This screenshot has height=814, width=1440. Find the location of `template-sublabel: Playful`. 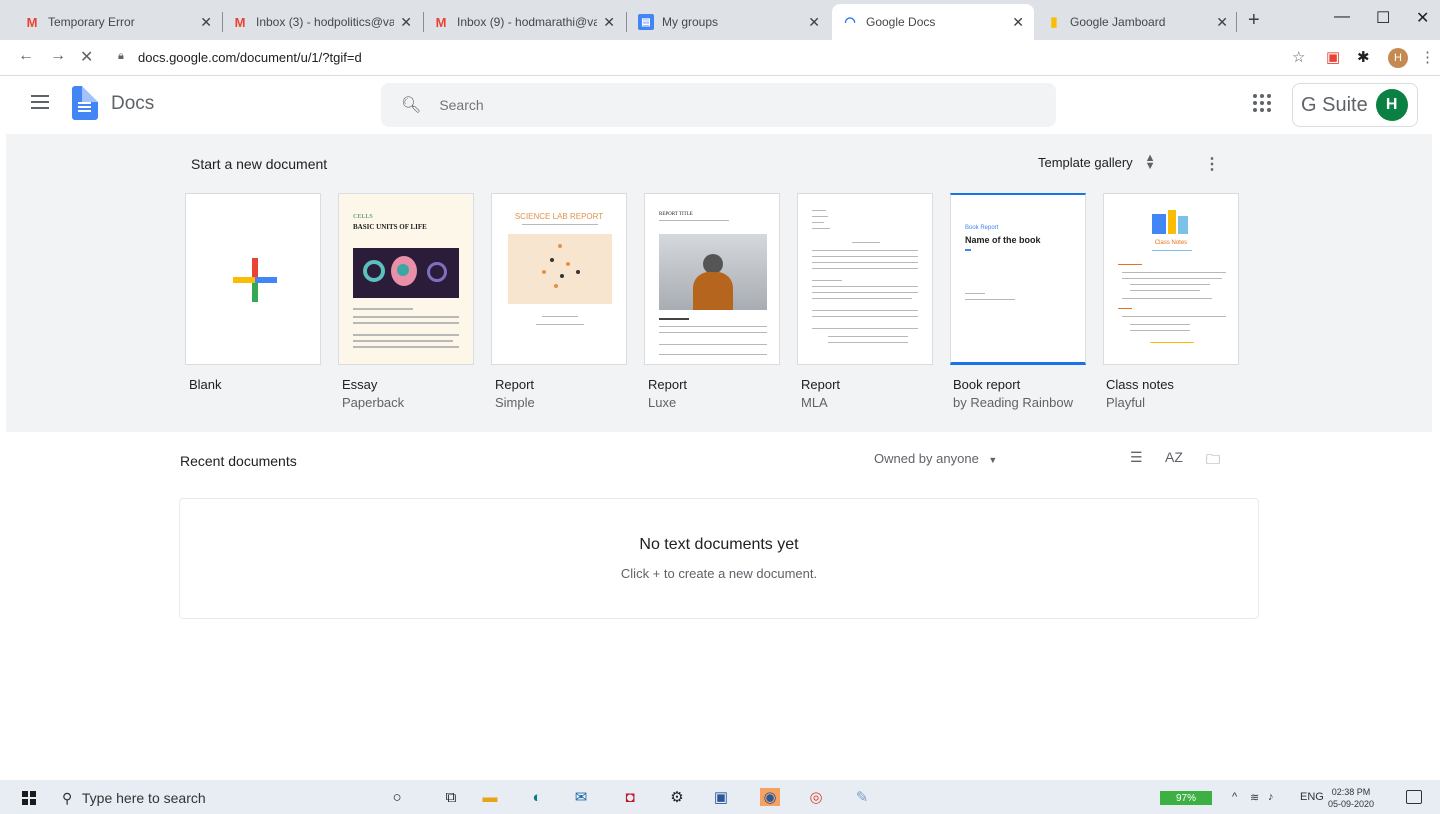

template-sublabel: Playful is located at coordinates (1126, 402).